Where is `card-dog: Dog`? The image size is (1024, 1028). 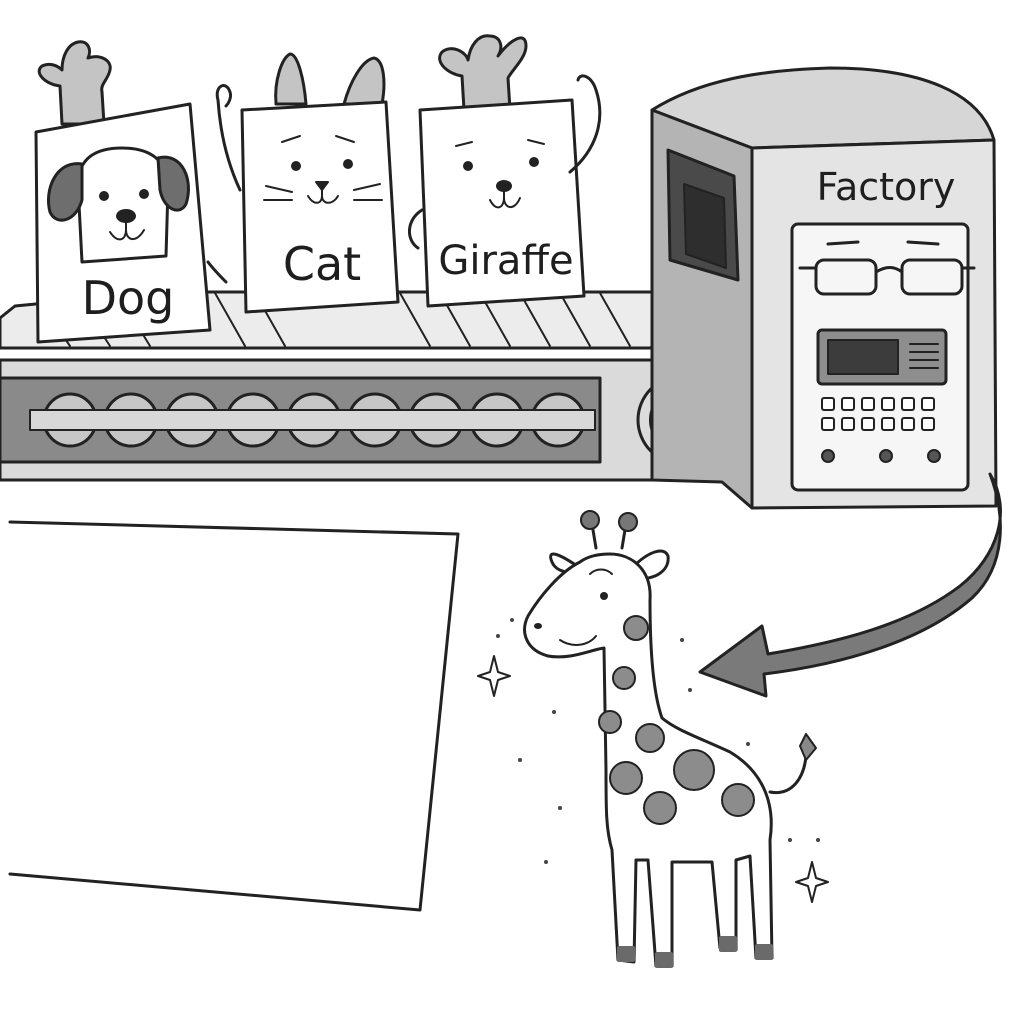
card-dog: Dog is located at coordinates (131, 192).